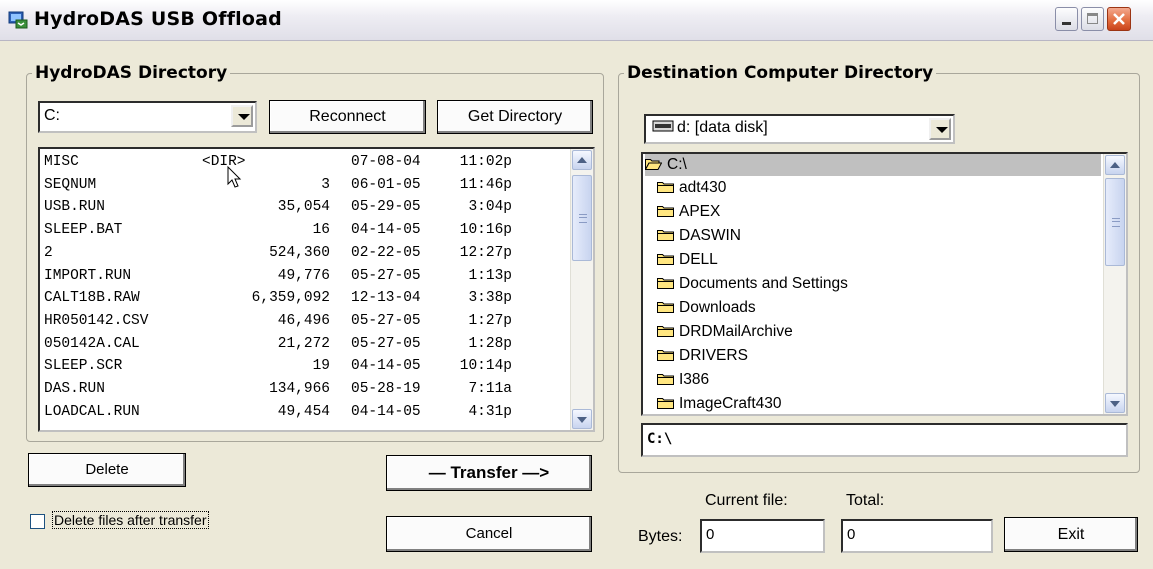  I want to click on exit-button: Exit, so click(1071, 534).